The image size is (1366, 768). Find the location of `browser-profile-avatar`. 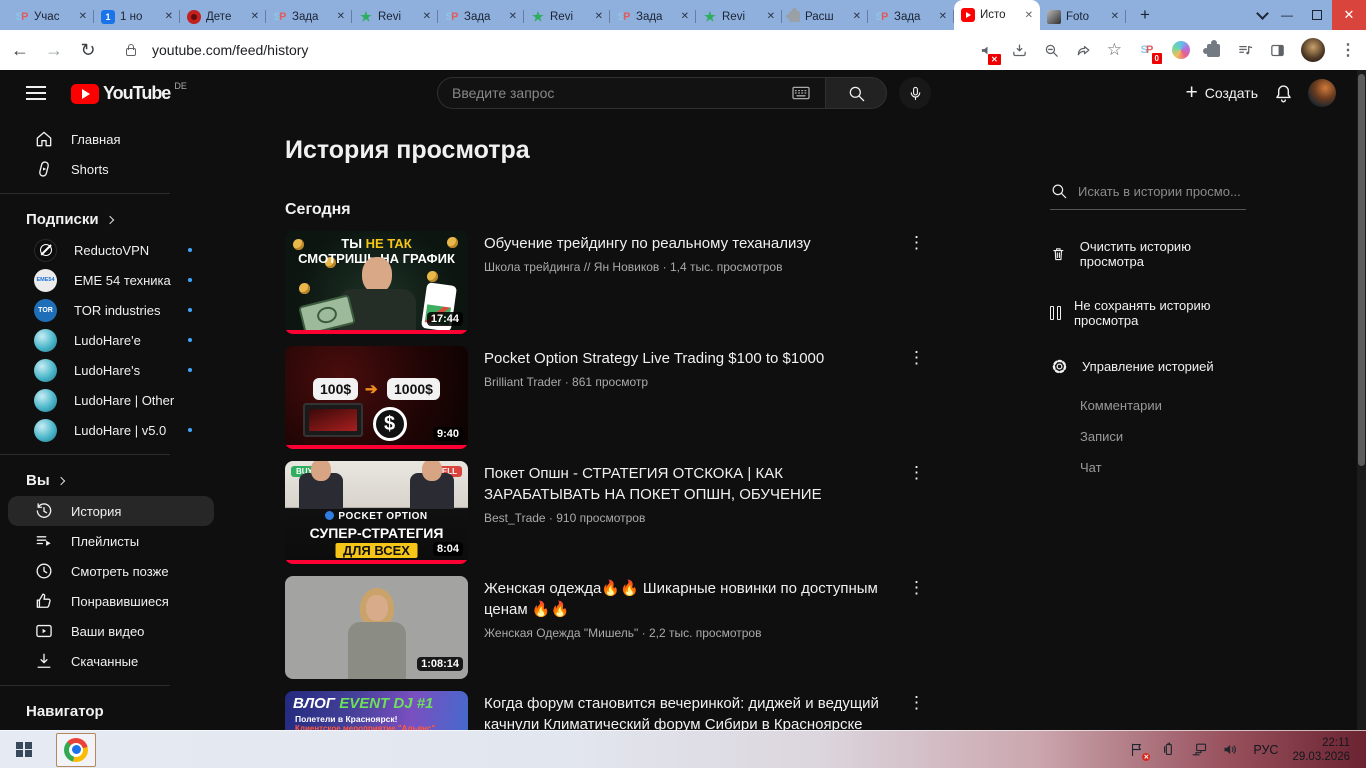

browser-profile-avatar is located at coordinates (1313, 50).